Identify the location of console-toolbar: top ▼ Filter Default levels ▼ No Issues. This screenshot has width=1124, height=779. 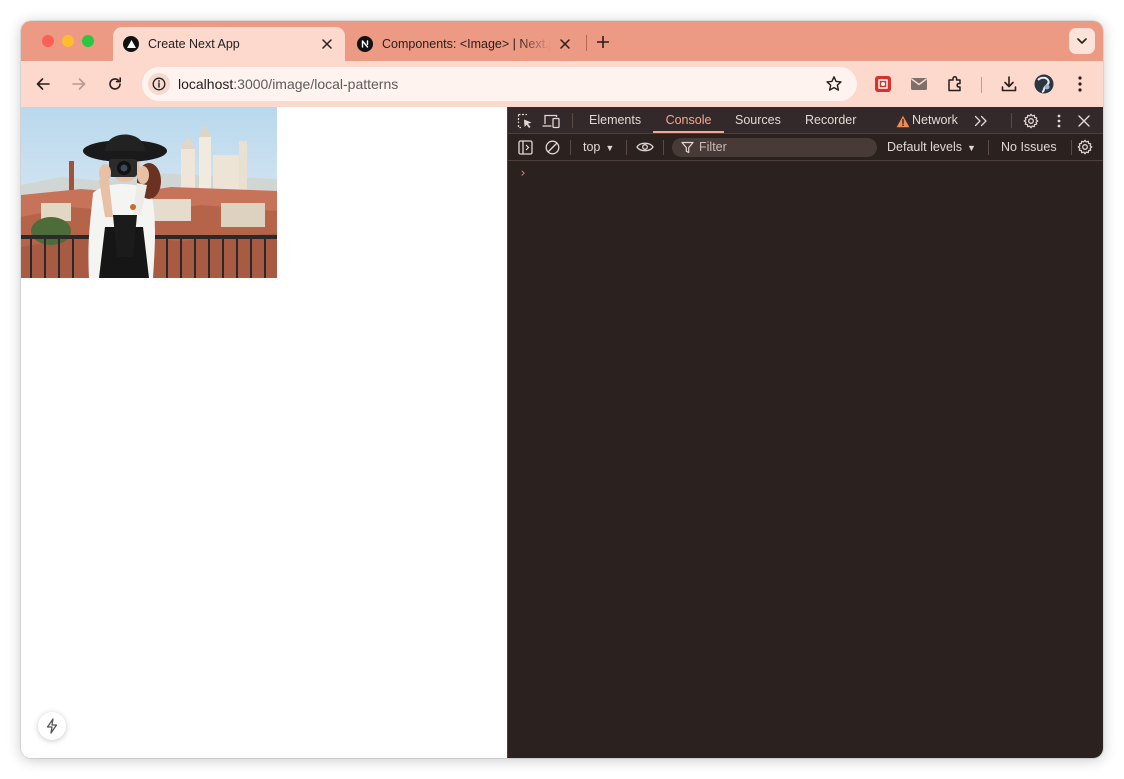
(805, 147).